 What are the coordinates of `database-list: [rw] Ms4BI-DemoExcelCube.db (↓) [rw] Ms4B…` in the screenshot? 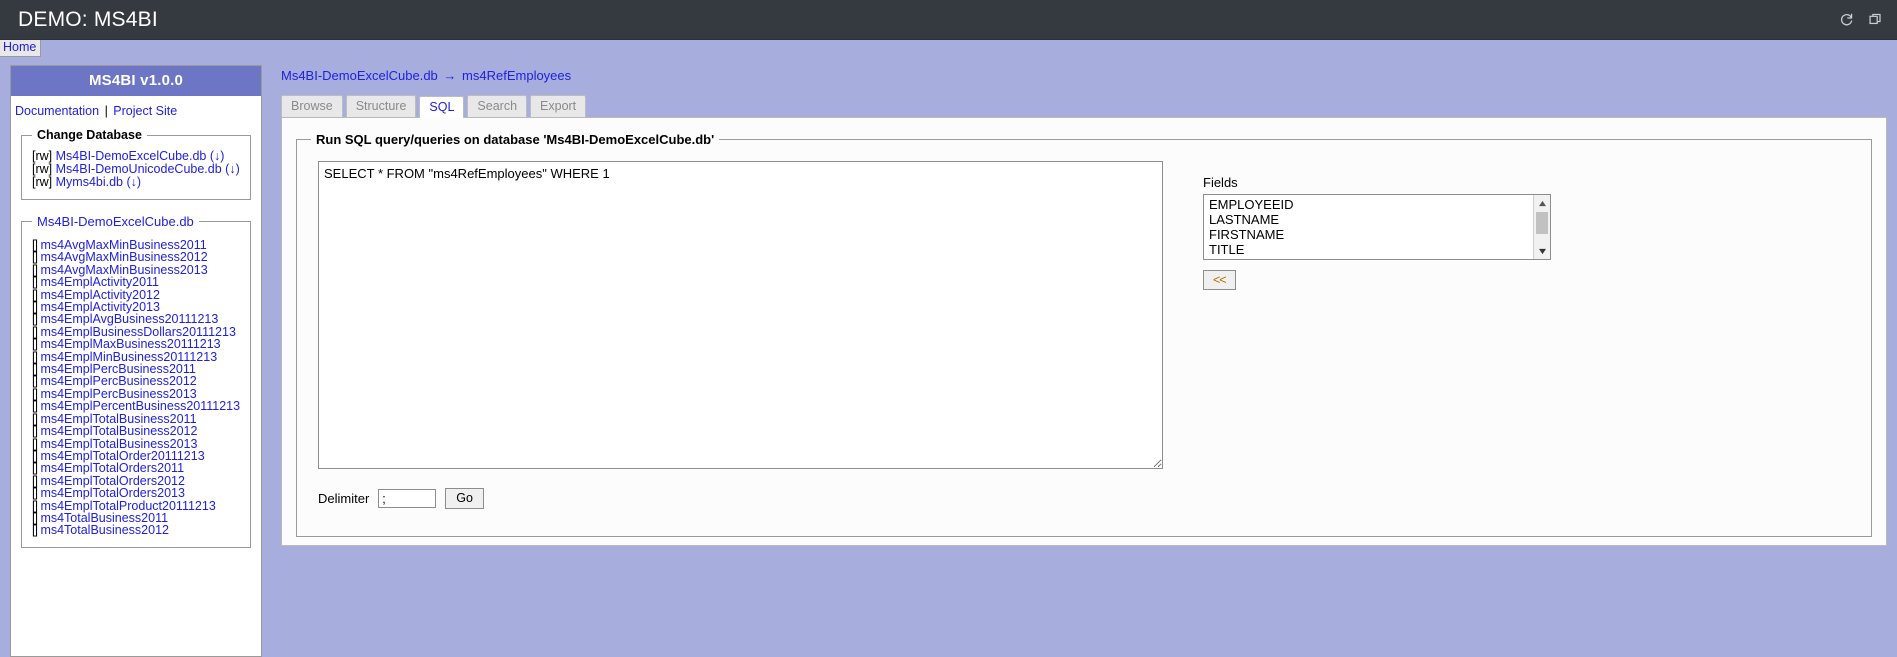 It's located at (138, 169).